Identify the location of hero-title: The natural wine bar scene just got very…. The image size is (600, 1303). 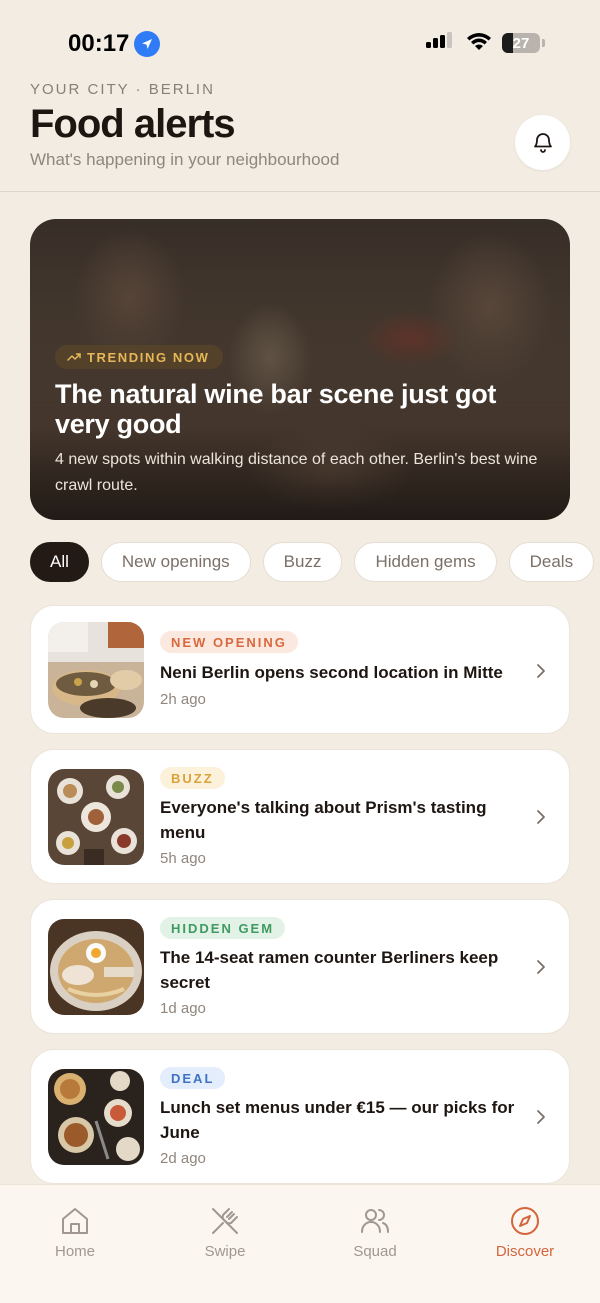
(276, 409).